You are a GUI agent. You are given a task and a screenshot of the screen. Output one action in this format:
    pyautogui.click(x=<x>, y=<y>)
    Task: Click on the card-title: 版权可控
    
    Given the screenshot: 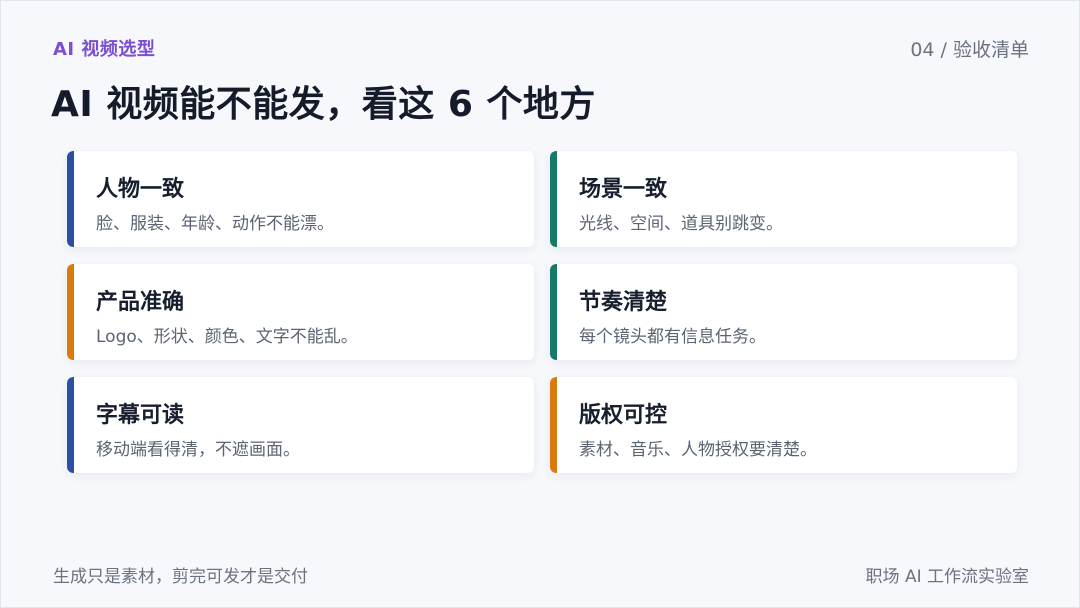 What is the action you would take?
    pyautogui.click(x=623, y=415)
    